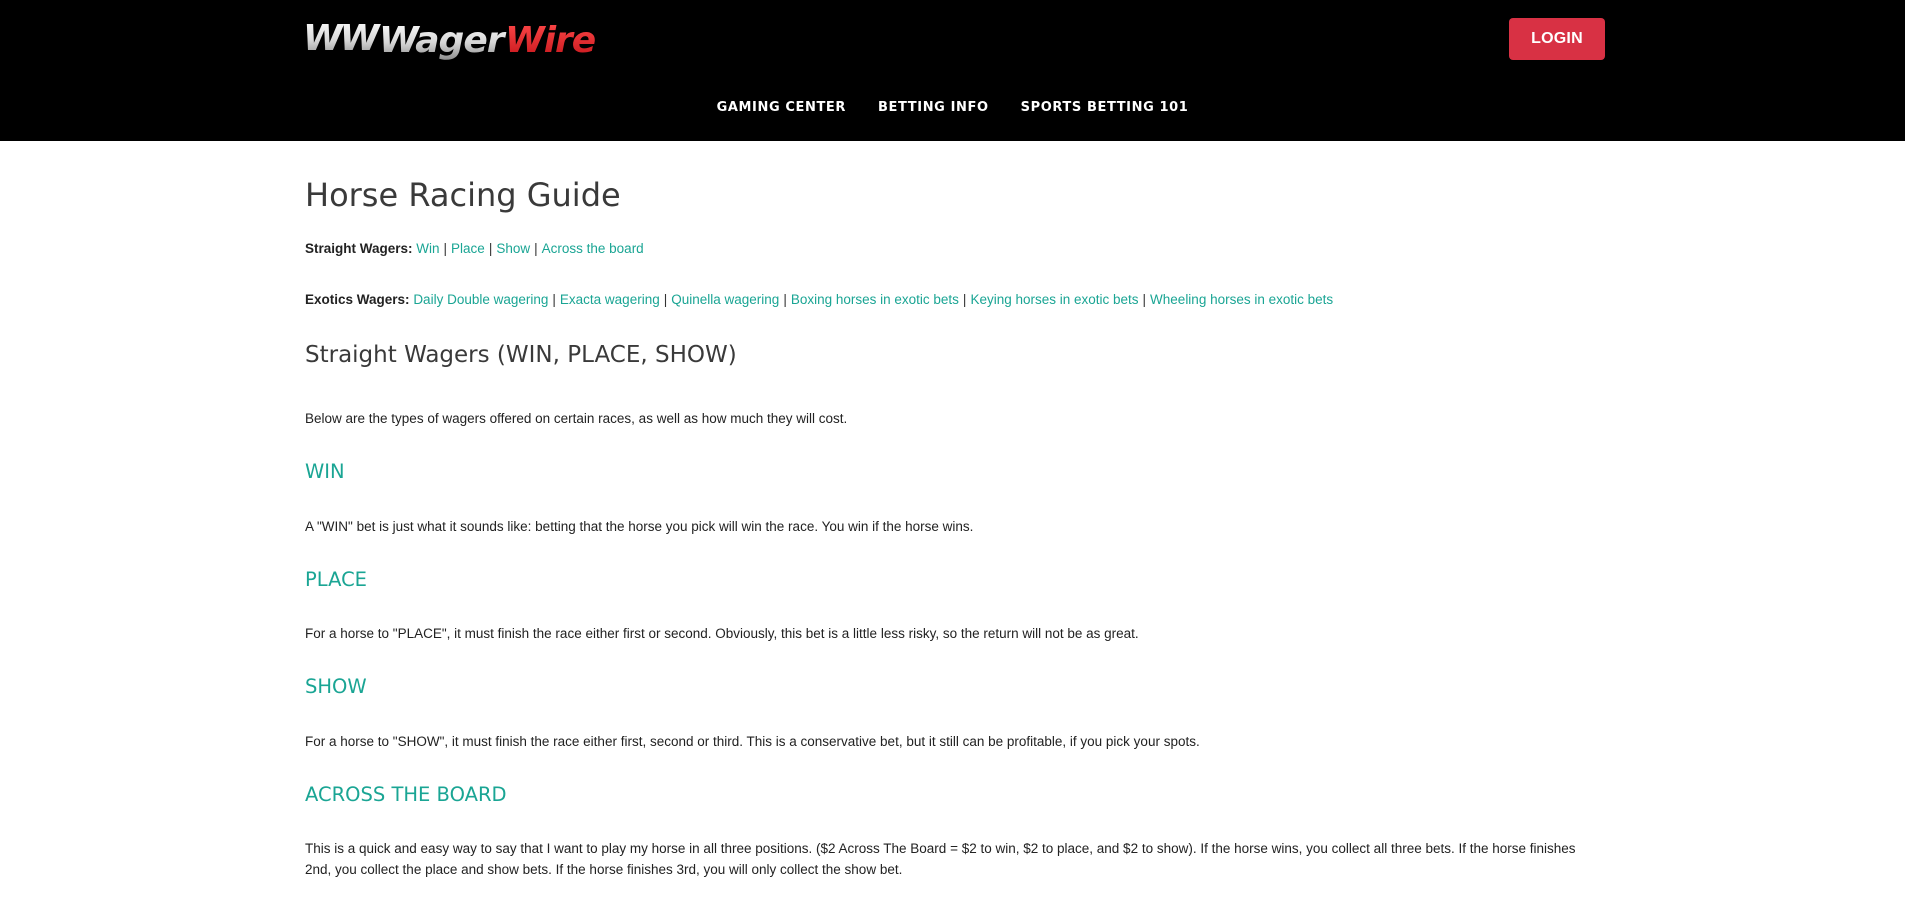 This screenshot has height=906, width=1905. I want to click on svg-text: Wager, so click(443, 40).